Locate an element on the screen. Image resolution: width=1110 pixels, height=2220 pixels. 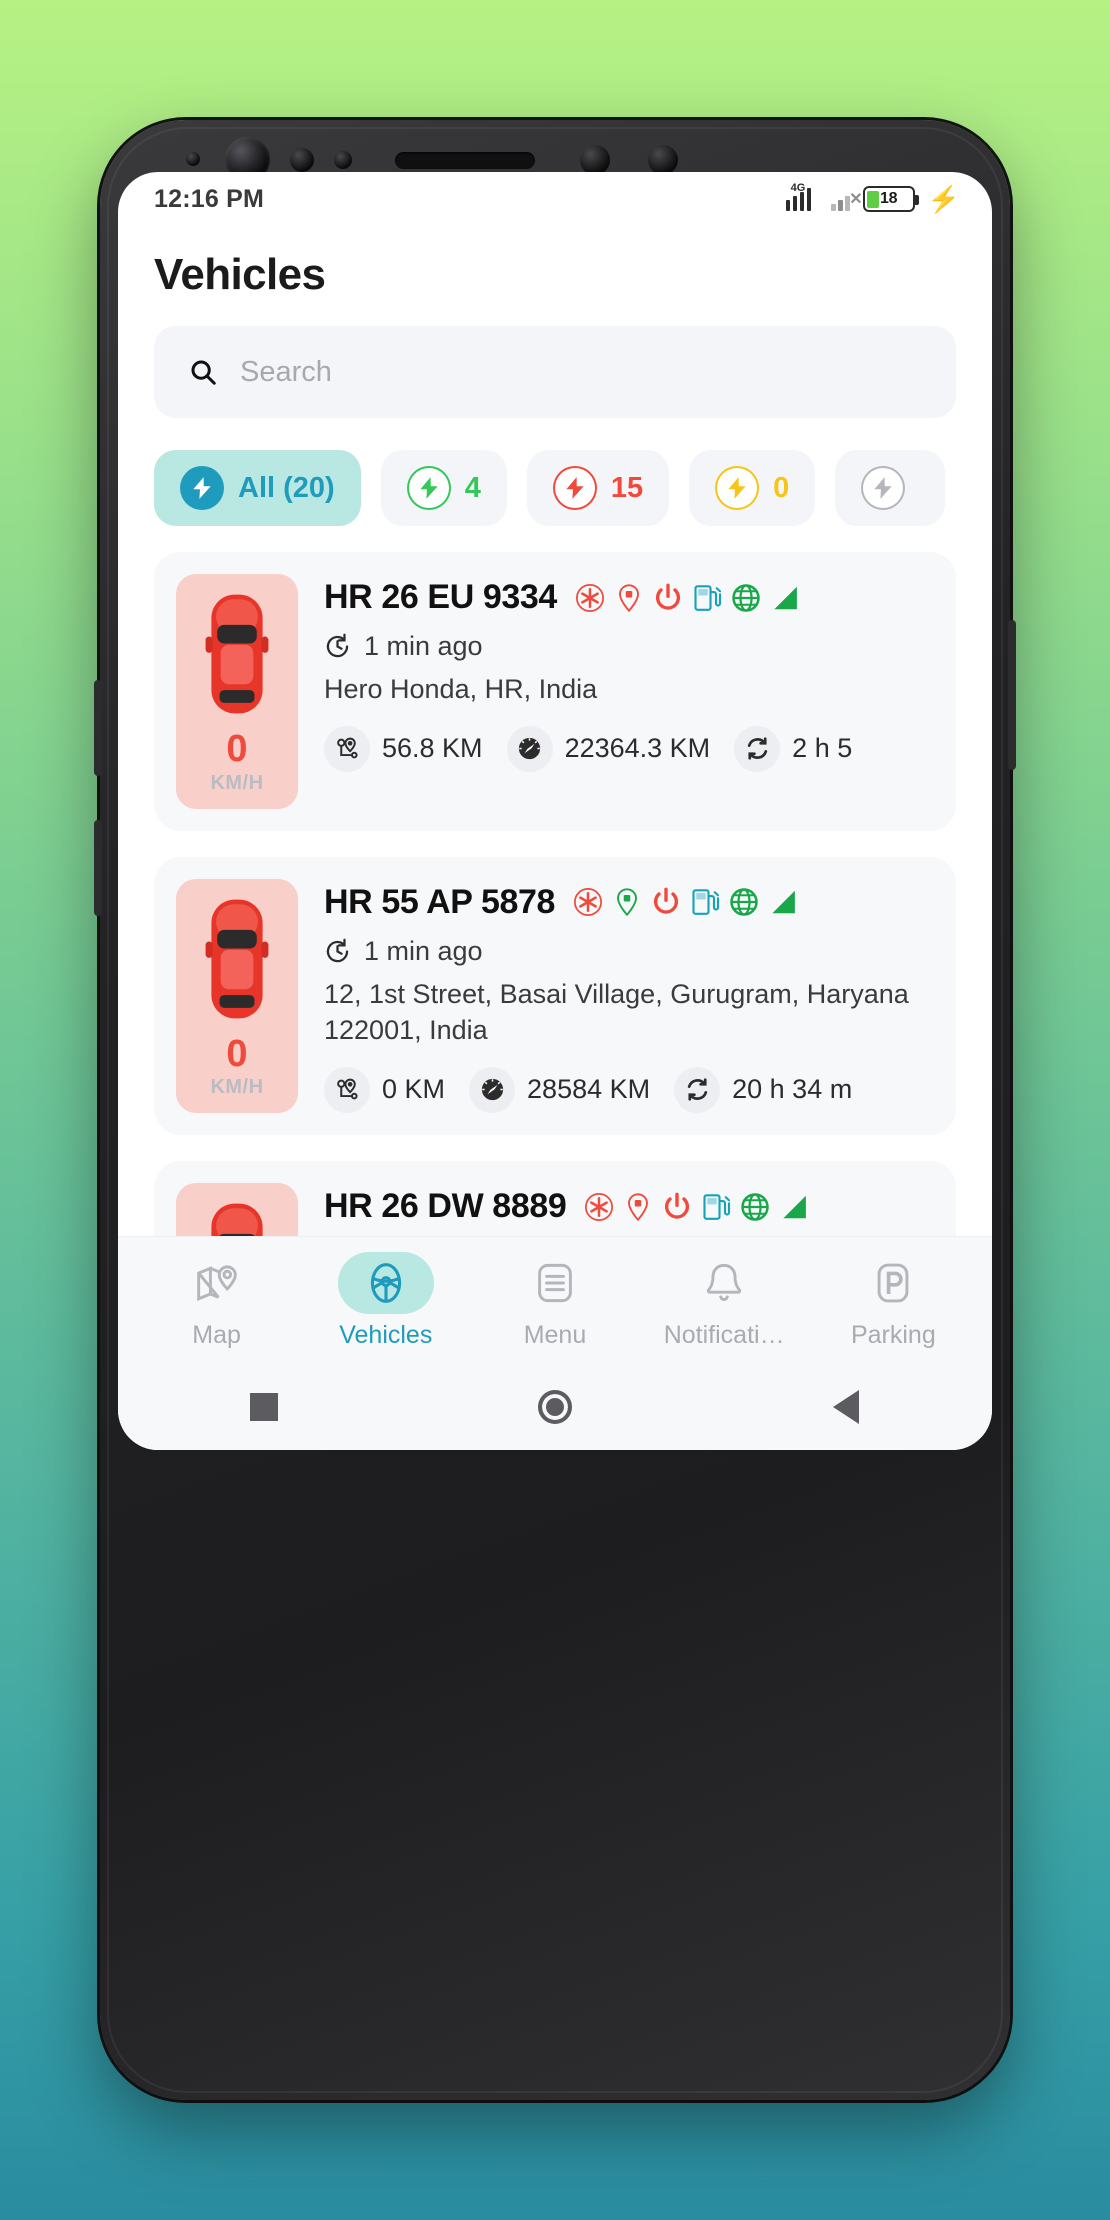
vehicle-card: 0 KM/H HR 26 DW 8889 is located at coordinates (555, 1198).